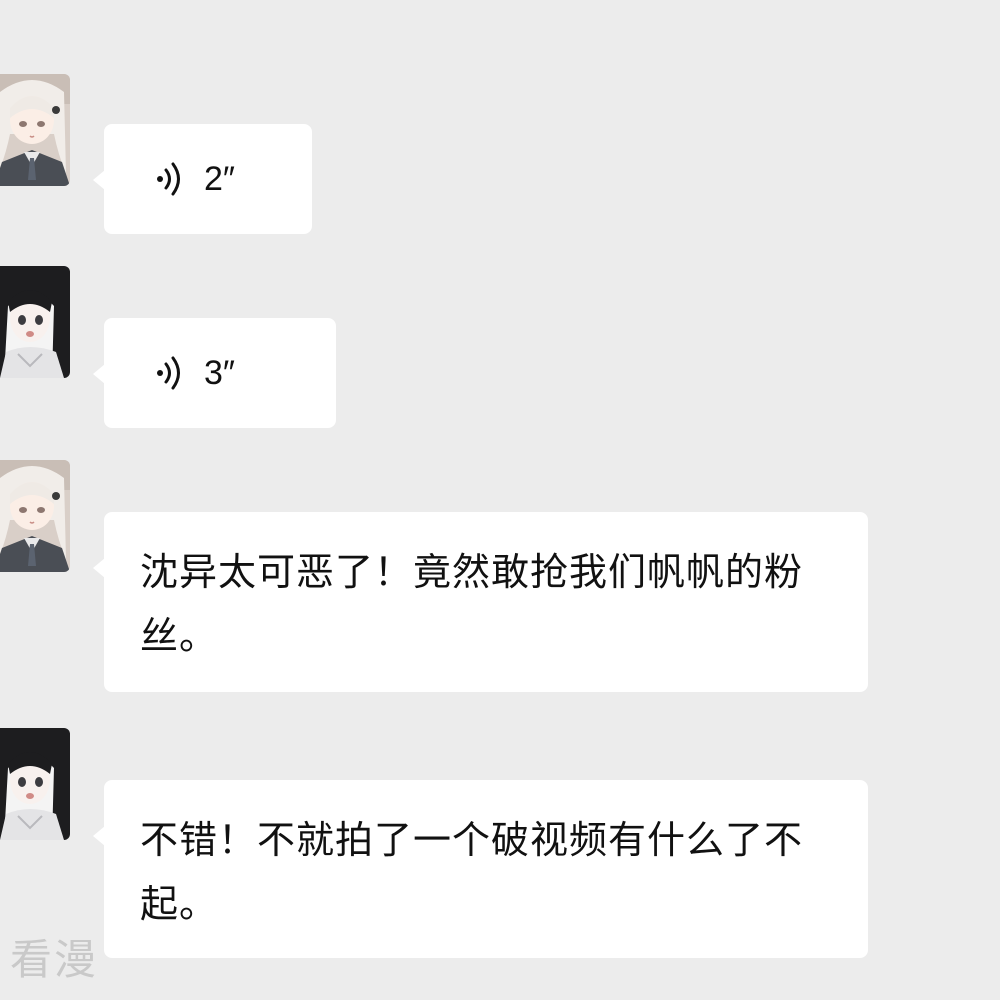  What do you see at coordinates (472, 872) in the screenshot?
I see `message-text: 不错！不就拍了一个破视频有什么了不起。` at bounding box center [472, 872].